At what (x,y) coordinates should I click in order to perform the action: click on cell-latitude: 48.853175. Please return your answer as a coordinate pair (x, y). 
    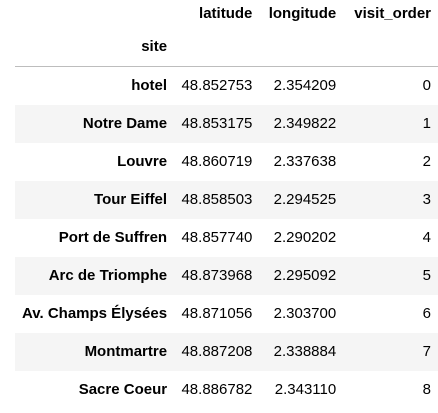
    Looking at the image, I should click on (217, 123).